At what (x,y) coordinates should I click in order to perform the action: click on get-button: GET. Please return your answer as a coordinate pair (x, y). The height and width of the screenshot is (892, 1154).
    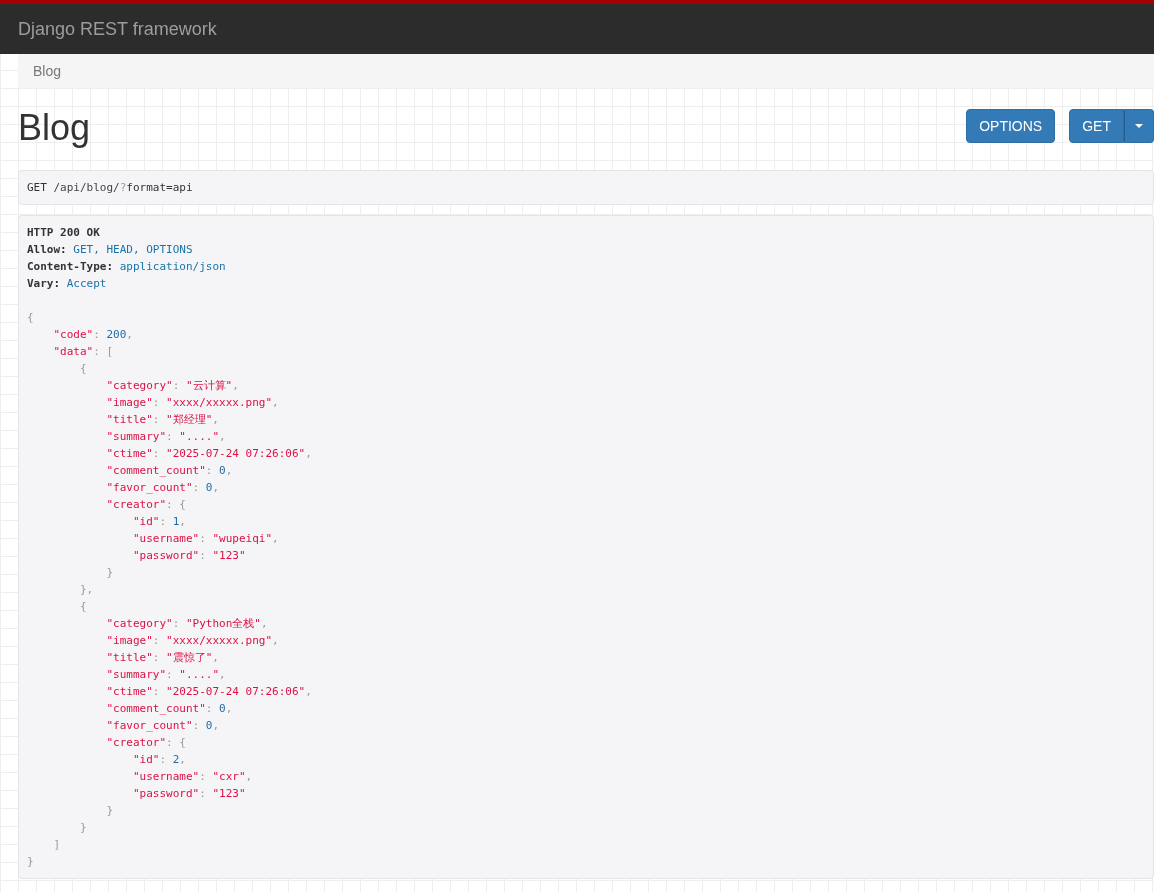
    Looking at the image, I should click on (1096, 126).